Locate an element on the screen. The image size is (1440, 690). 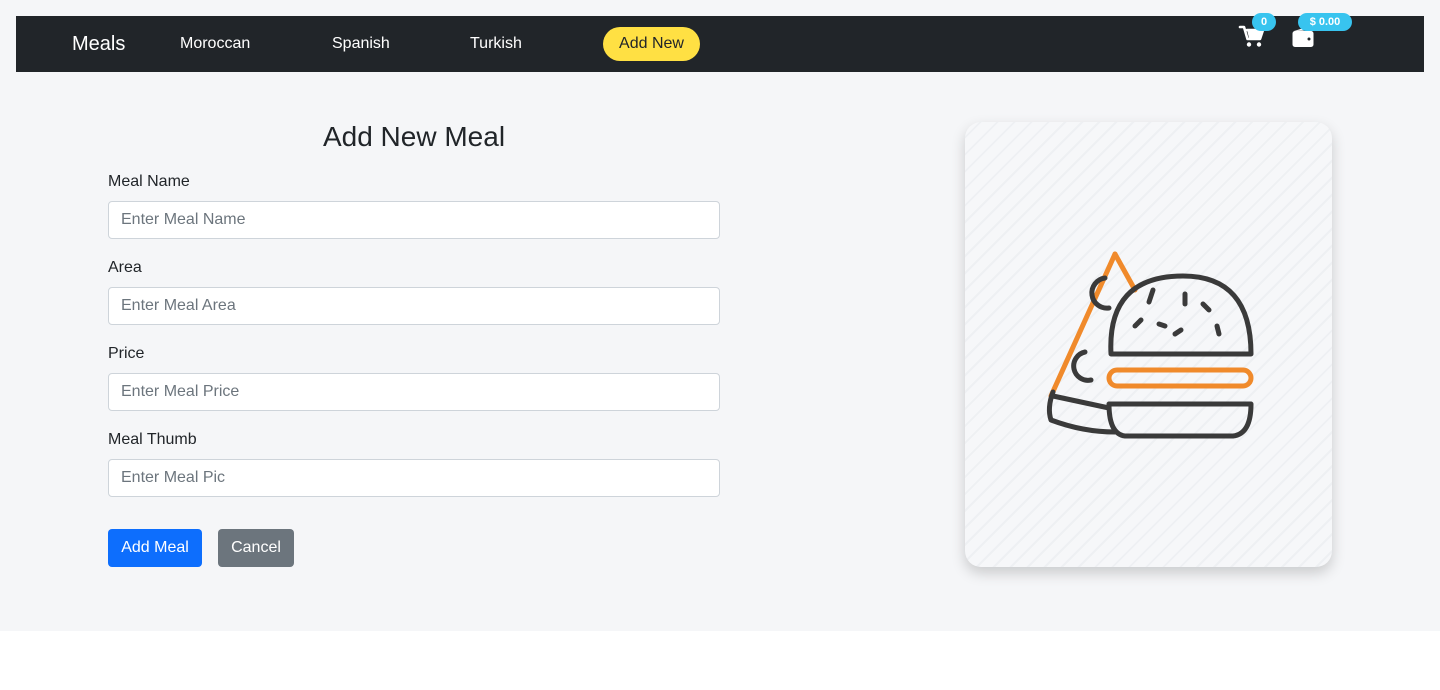
cancel-button: Cancel is located at coordinates (256, 548).